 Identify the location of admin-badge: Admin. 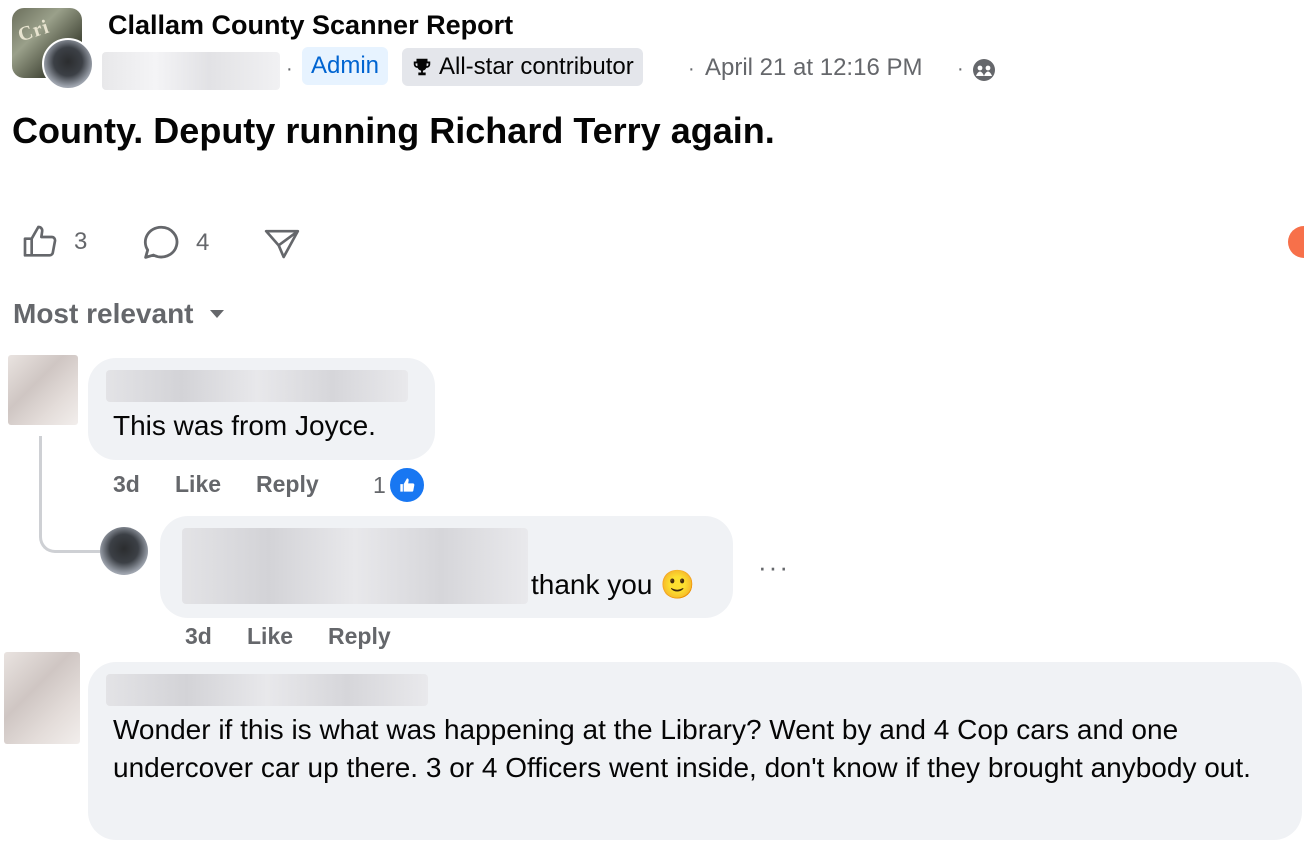
(345, 66).